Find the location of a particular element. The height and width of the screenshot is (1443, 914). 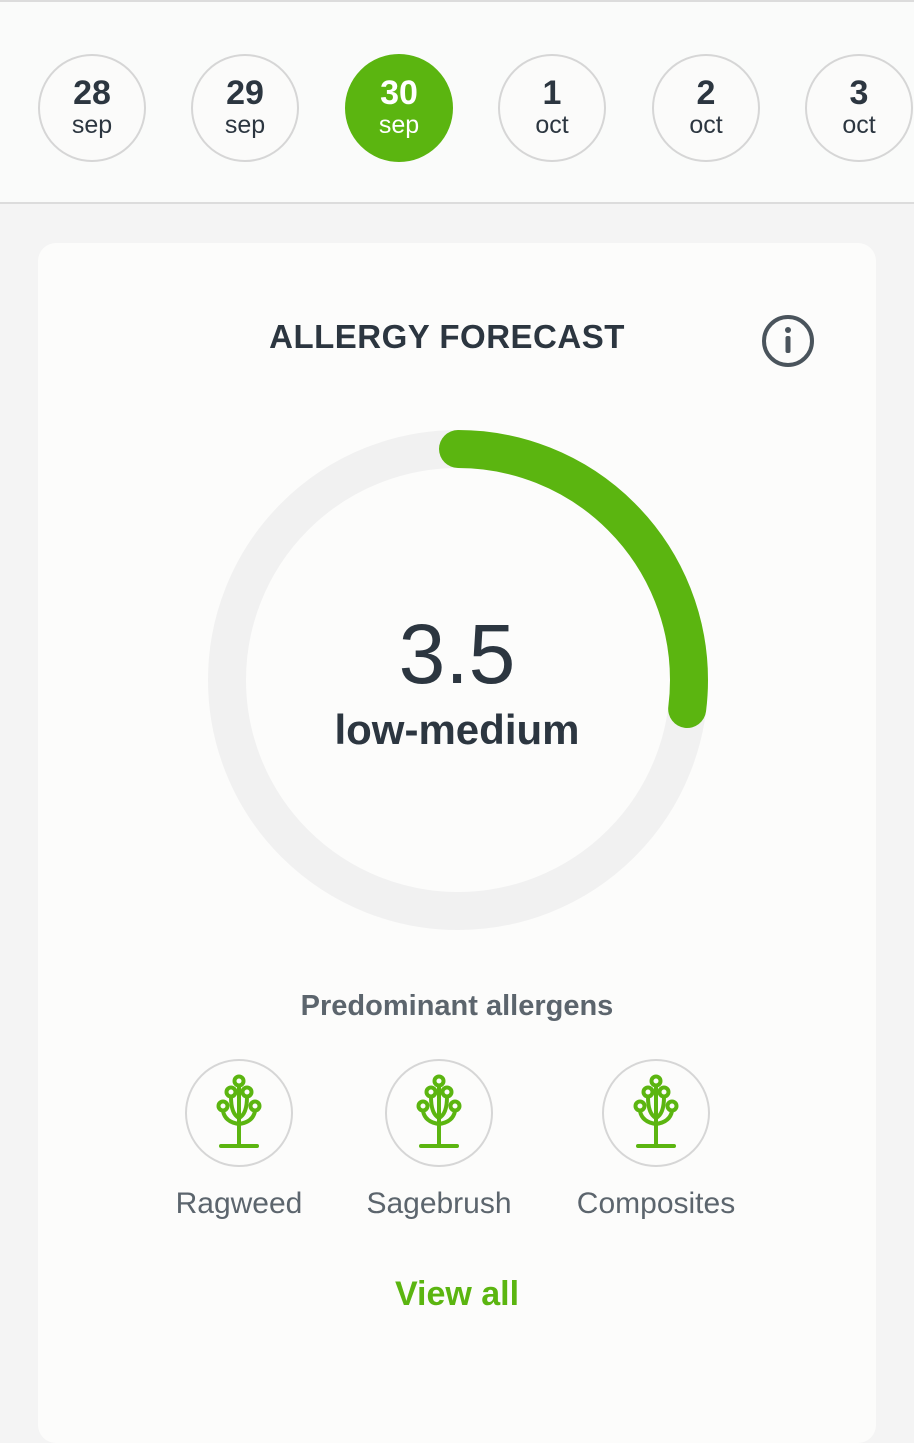

date-item-28-sep: 28 sep is located at coordinates (92, 108).